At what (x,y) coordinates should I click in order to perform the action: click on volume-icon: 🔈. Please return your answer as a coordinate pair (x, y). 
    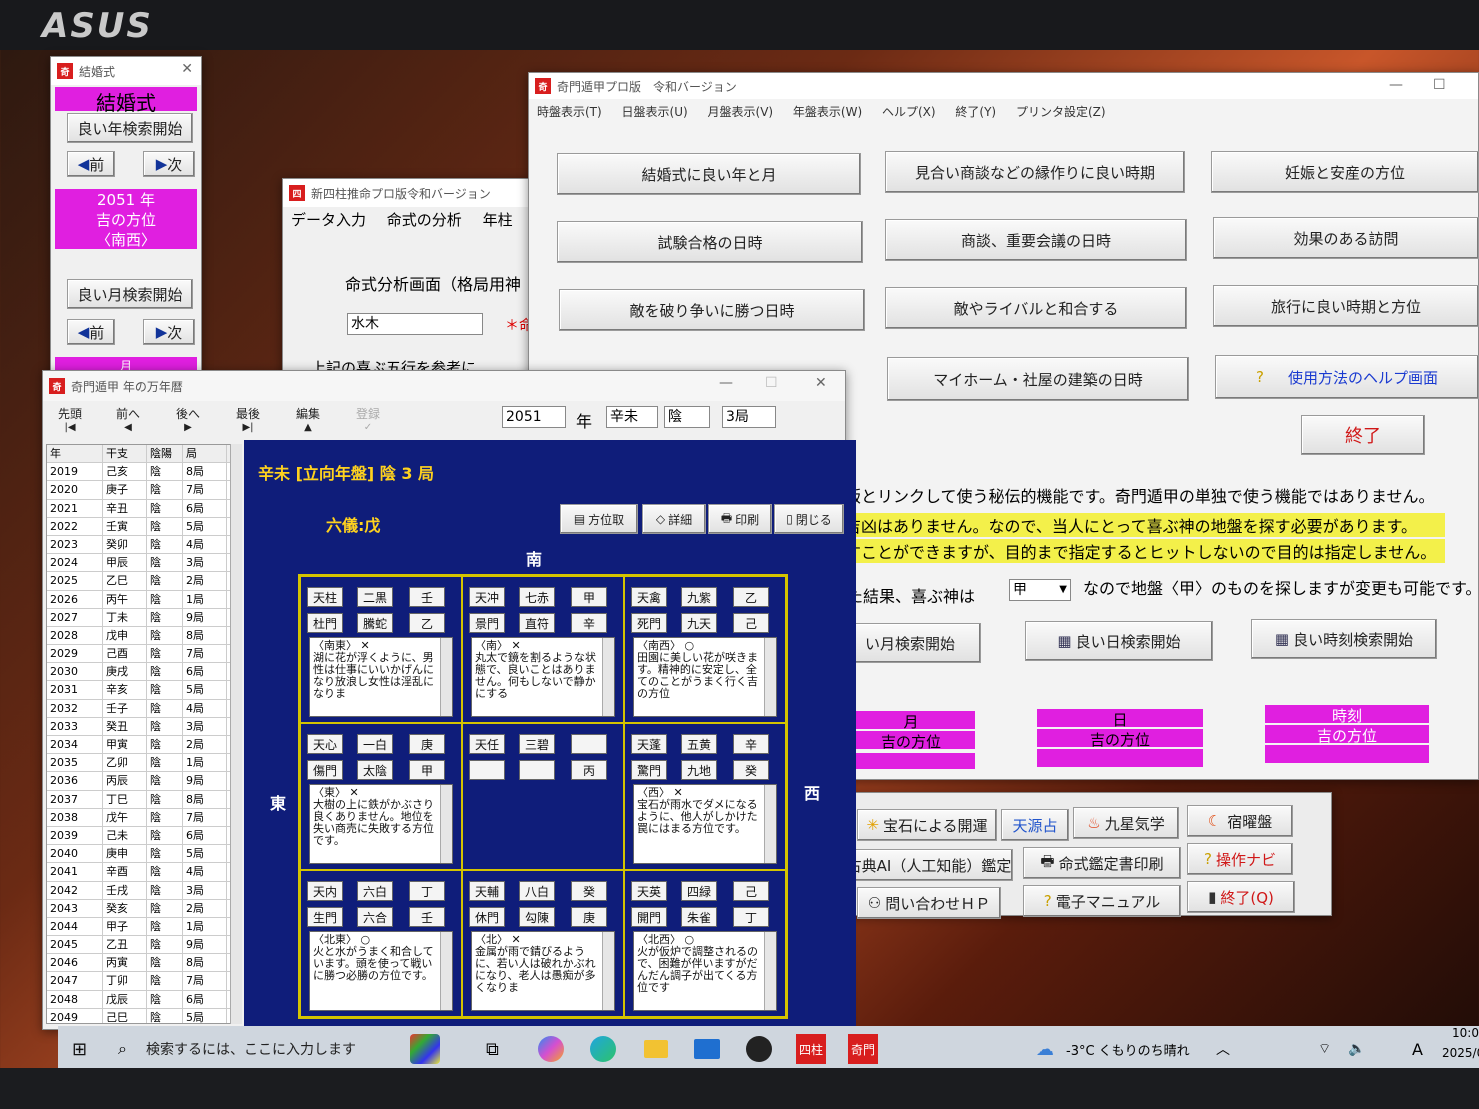
    Looking at the image, I should click on (1356, 1049).